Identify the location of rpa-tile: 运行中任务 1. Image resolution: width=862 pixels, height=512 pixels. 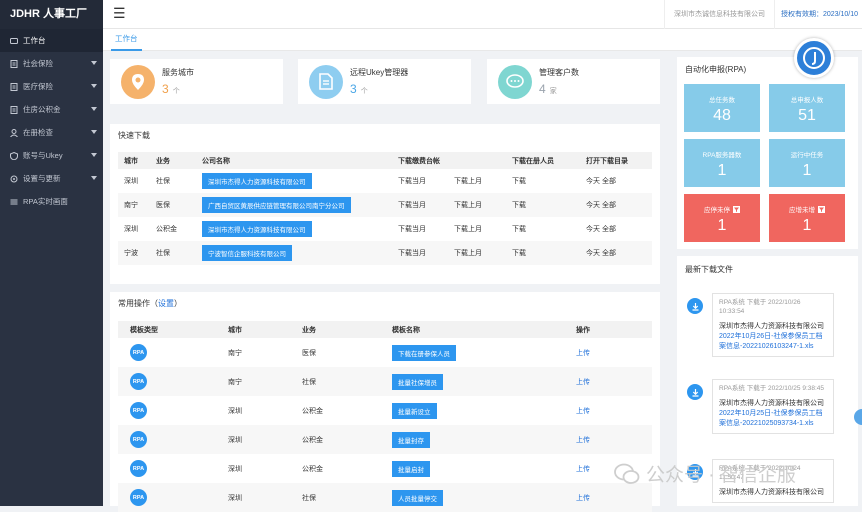
(807, 163).